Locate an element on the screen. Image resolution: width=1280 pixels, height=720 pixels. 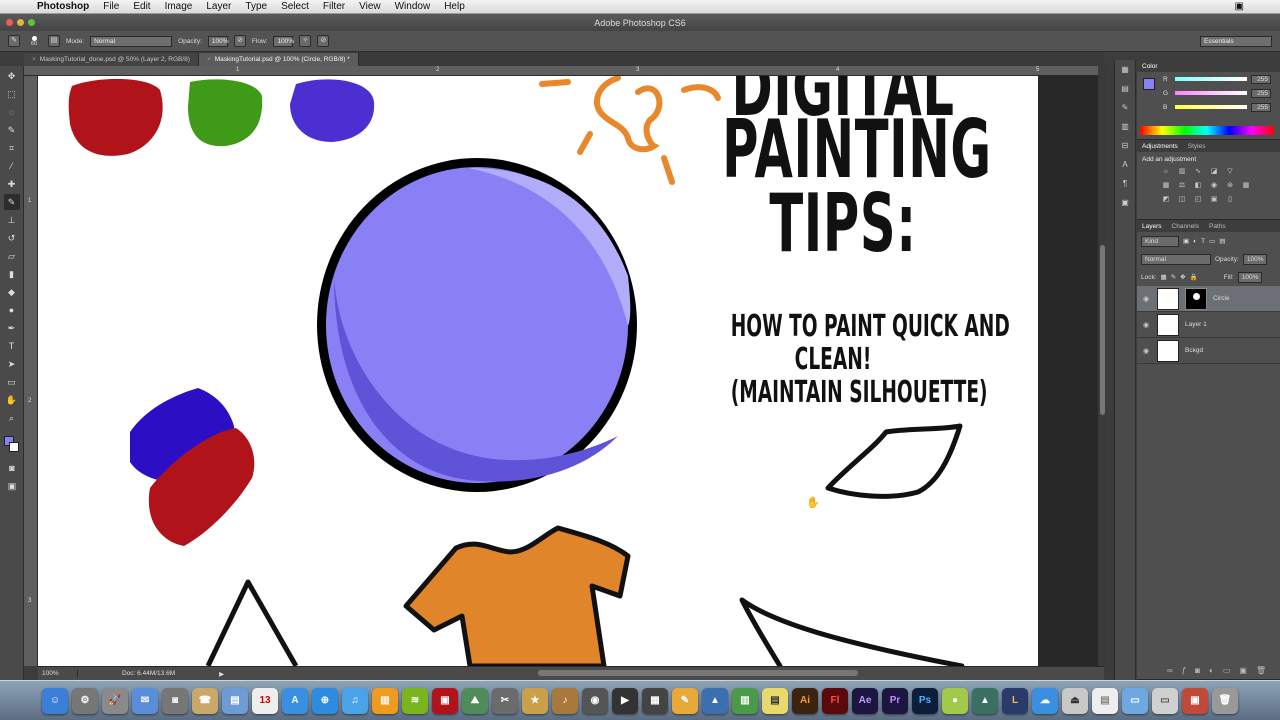
dock-after-effects-icon: Ae is located at coordinates (865, 700).